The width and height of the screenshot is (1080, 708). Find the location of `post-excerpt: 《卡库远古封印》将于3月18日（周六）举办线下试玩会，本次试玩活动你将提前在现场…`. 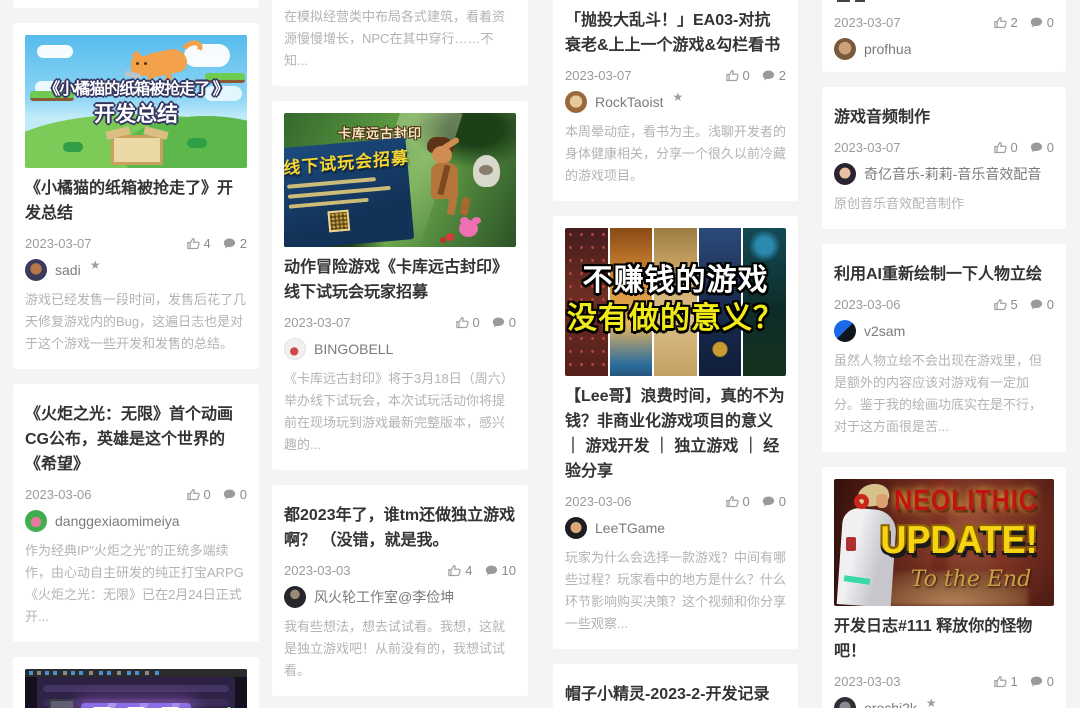

post-excerpt: 《卡库远古封印》将于3月18日（周六）举办线下试玩会，本次试玩活动你将提前在现场… is located at coordinates (399, 411).